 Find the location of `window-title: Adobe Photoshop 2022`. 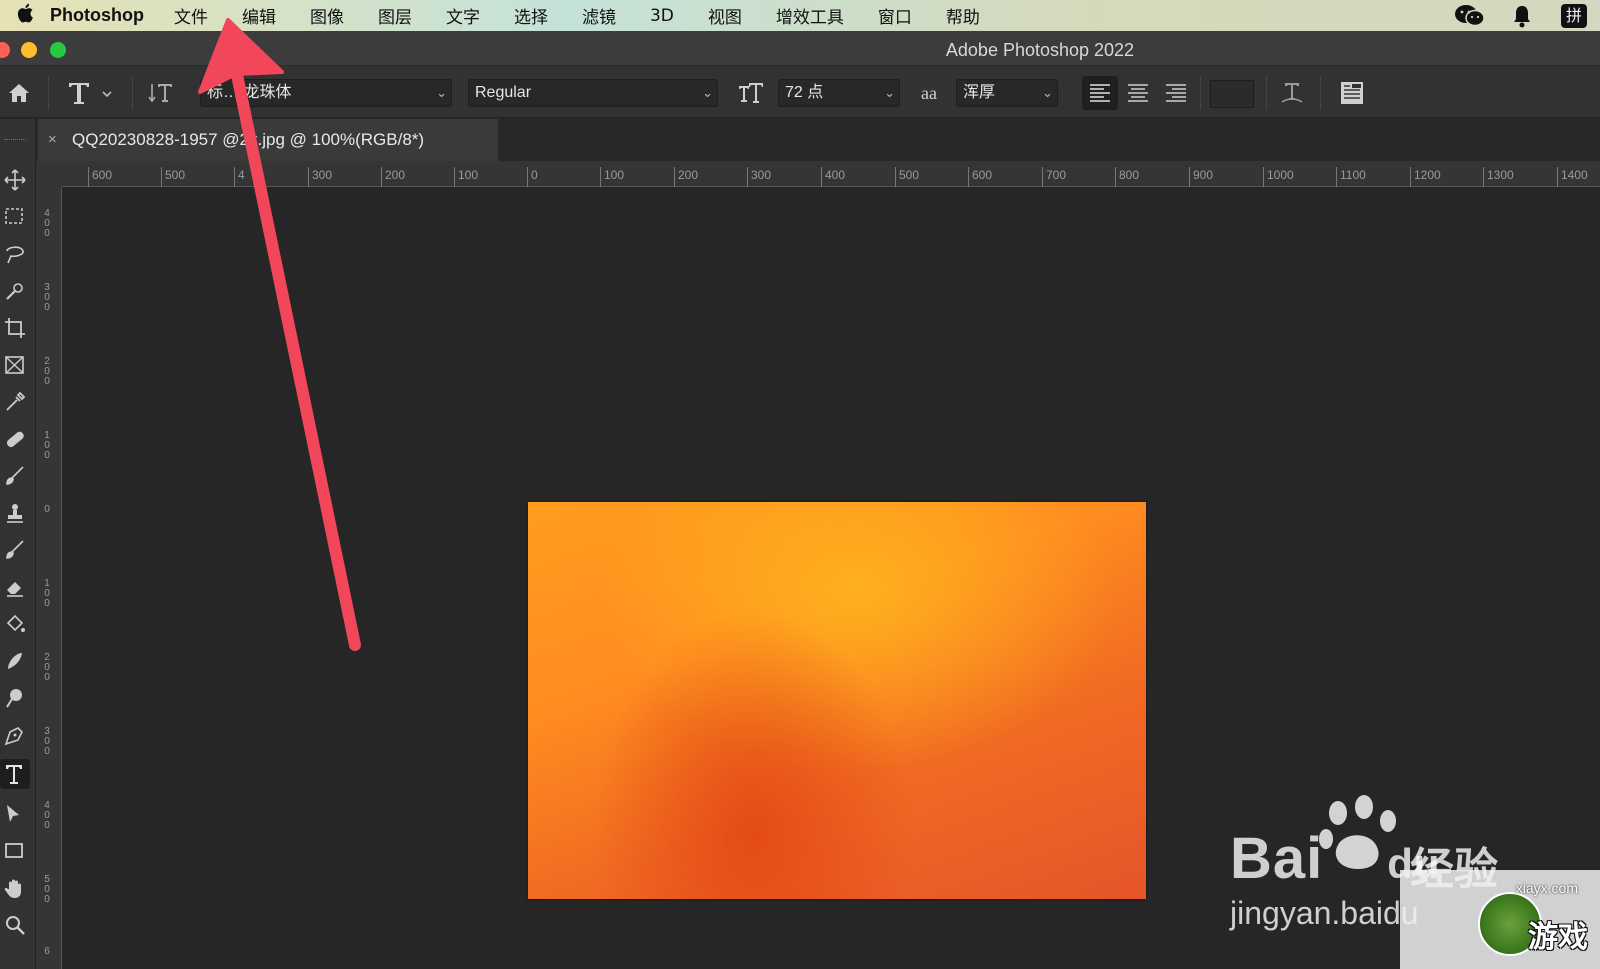

window-title: Adobe Photoshop 2022 is located at coordinates (1040, 50).